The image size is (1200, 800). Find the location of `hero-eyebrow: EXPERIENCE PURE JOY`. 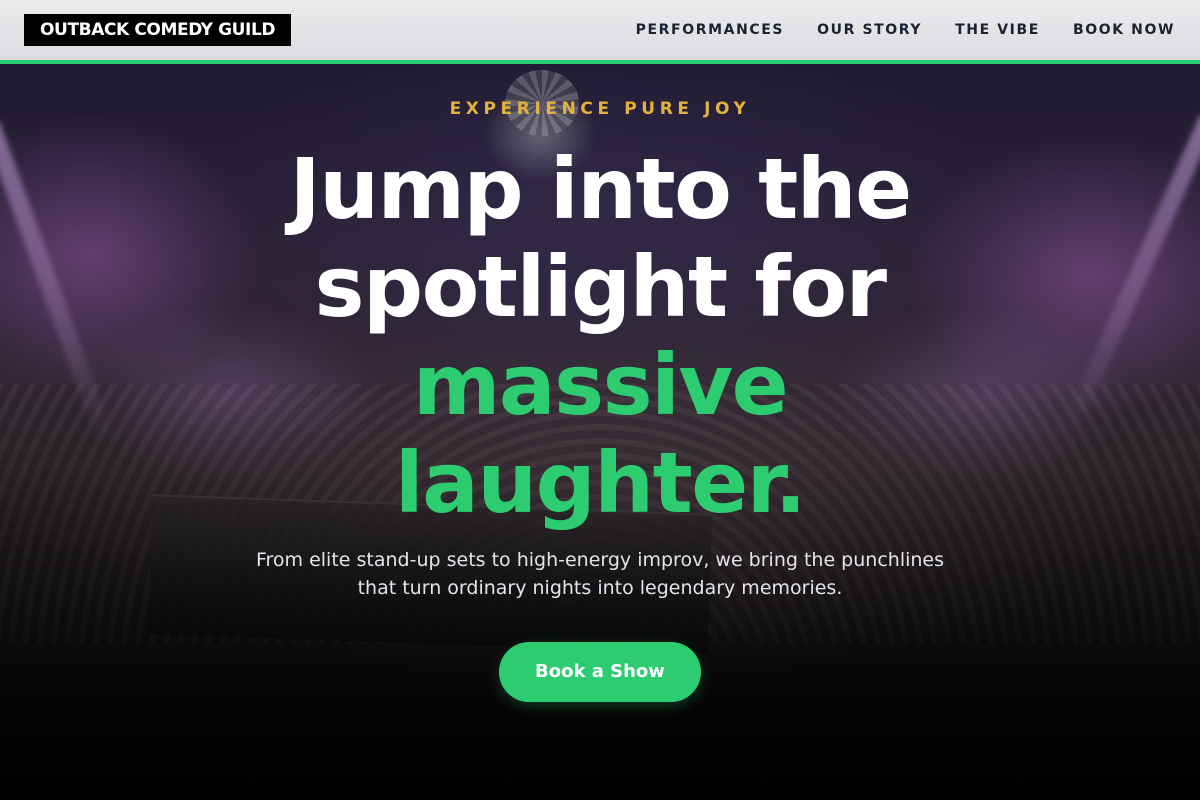

hero-eyebrow: EXPERIENCE PURE JOY is located at coordinates (600, 109).